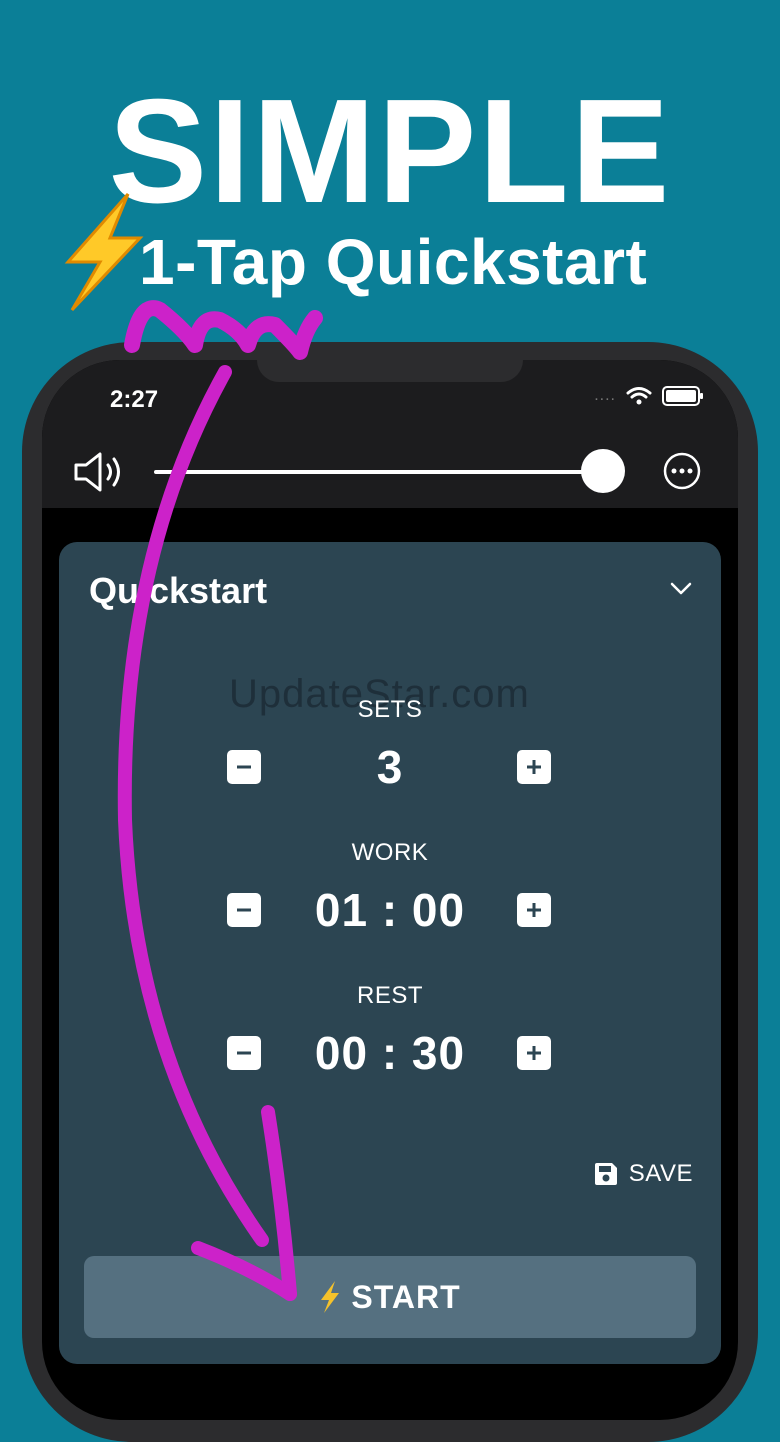 The image size is (780, 1442). What do you see at coordinates (390, 1053) in the screenshot?
I see `rest-value: 00 : 30` at bounding box center [390, 1053].